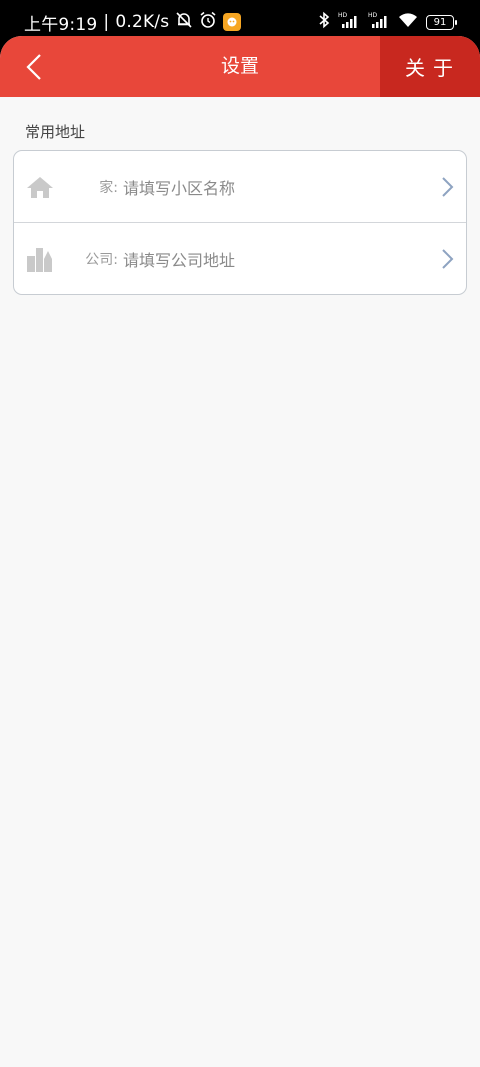 The image size is (480, 1067). I want to click on back-button, so click(34, 67).